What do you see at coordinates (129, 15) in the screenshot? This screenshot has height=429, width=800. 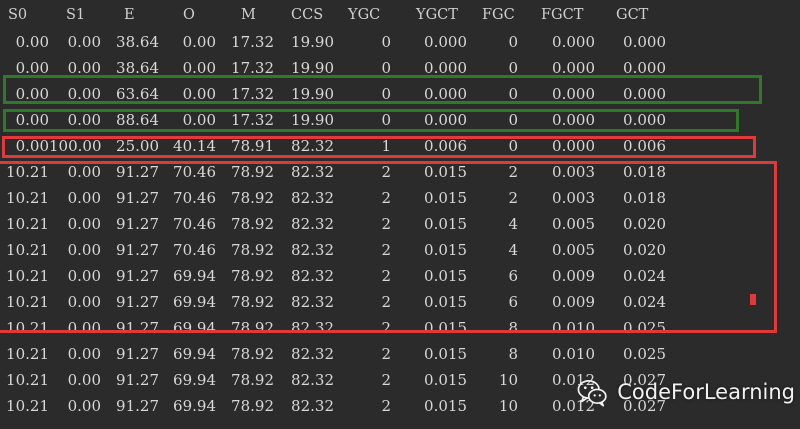 I see `header-e: E` at bounding box center [129, 15].